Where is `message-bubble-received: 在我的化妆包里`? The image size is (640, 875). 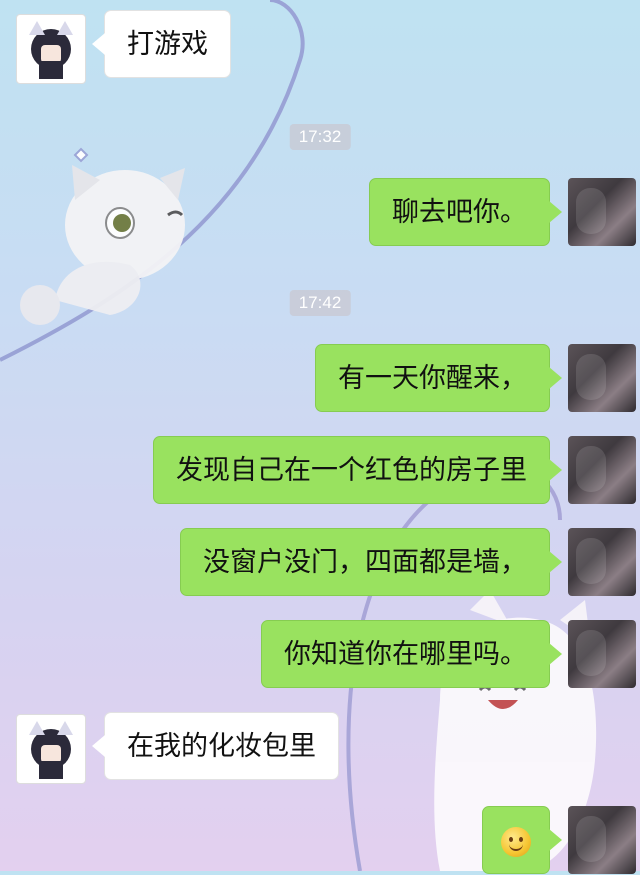
message-bubble-received: 在我的化妆包里 is located at coordinates (215, 746).